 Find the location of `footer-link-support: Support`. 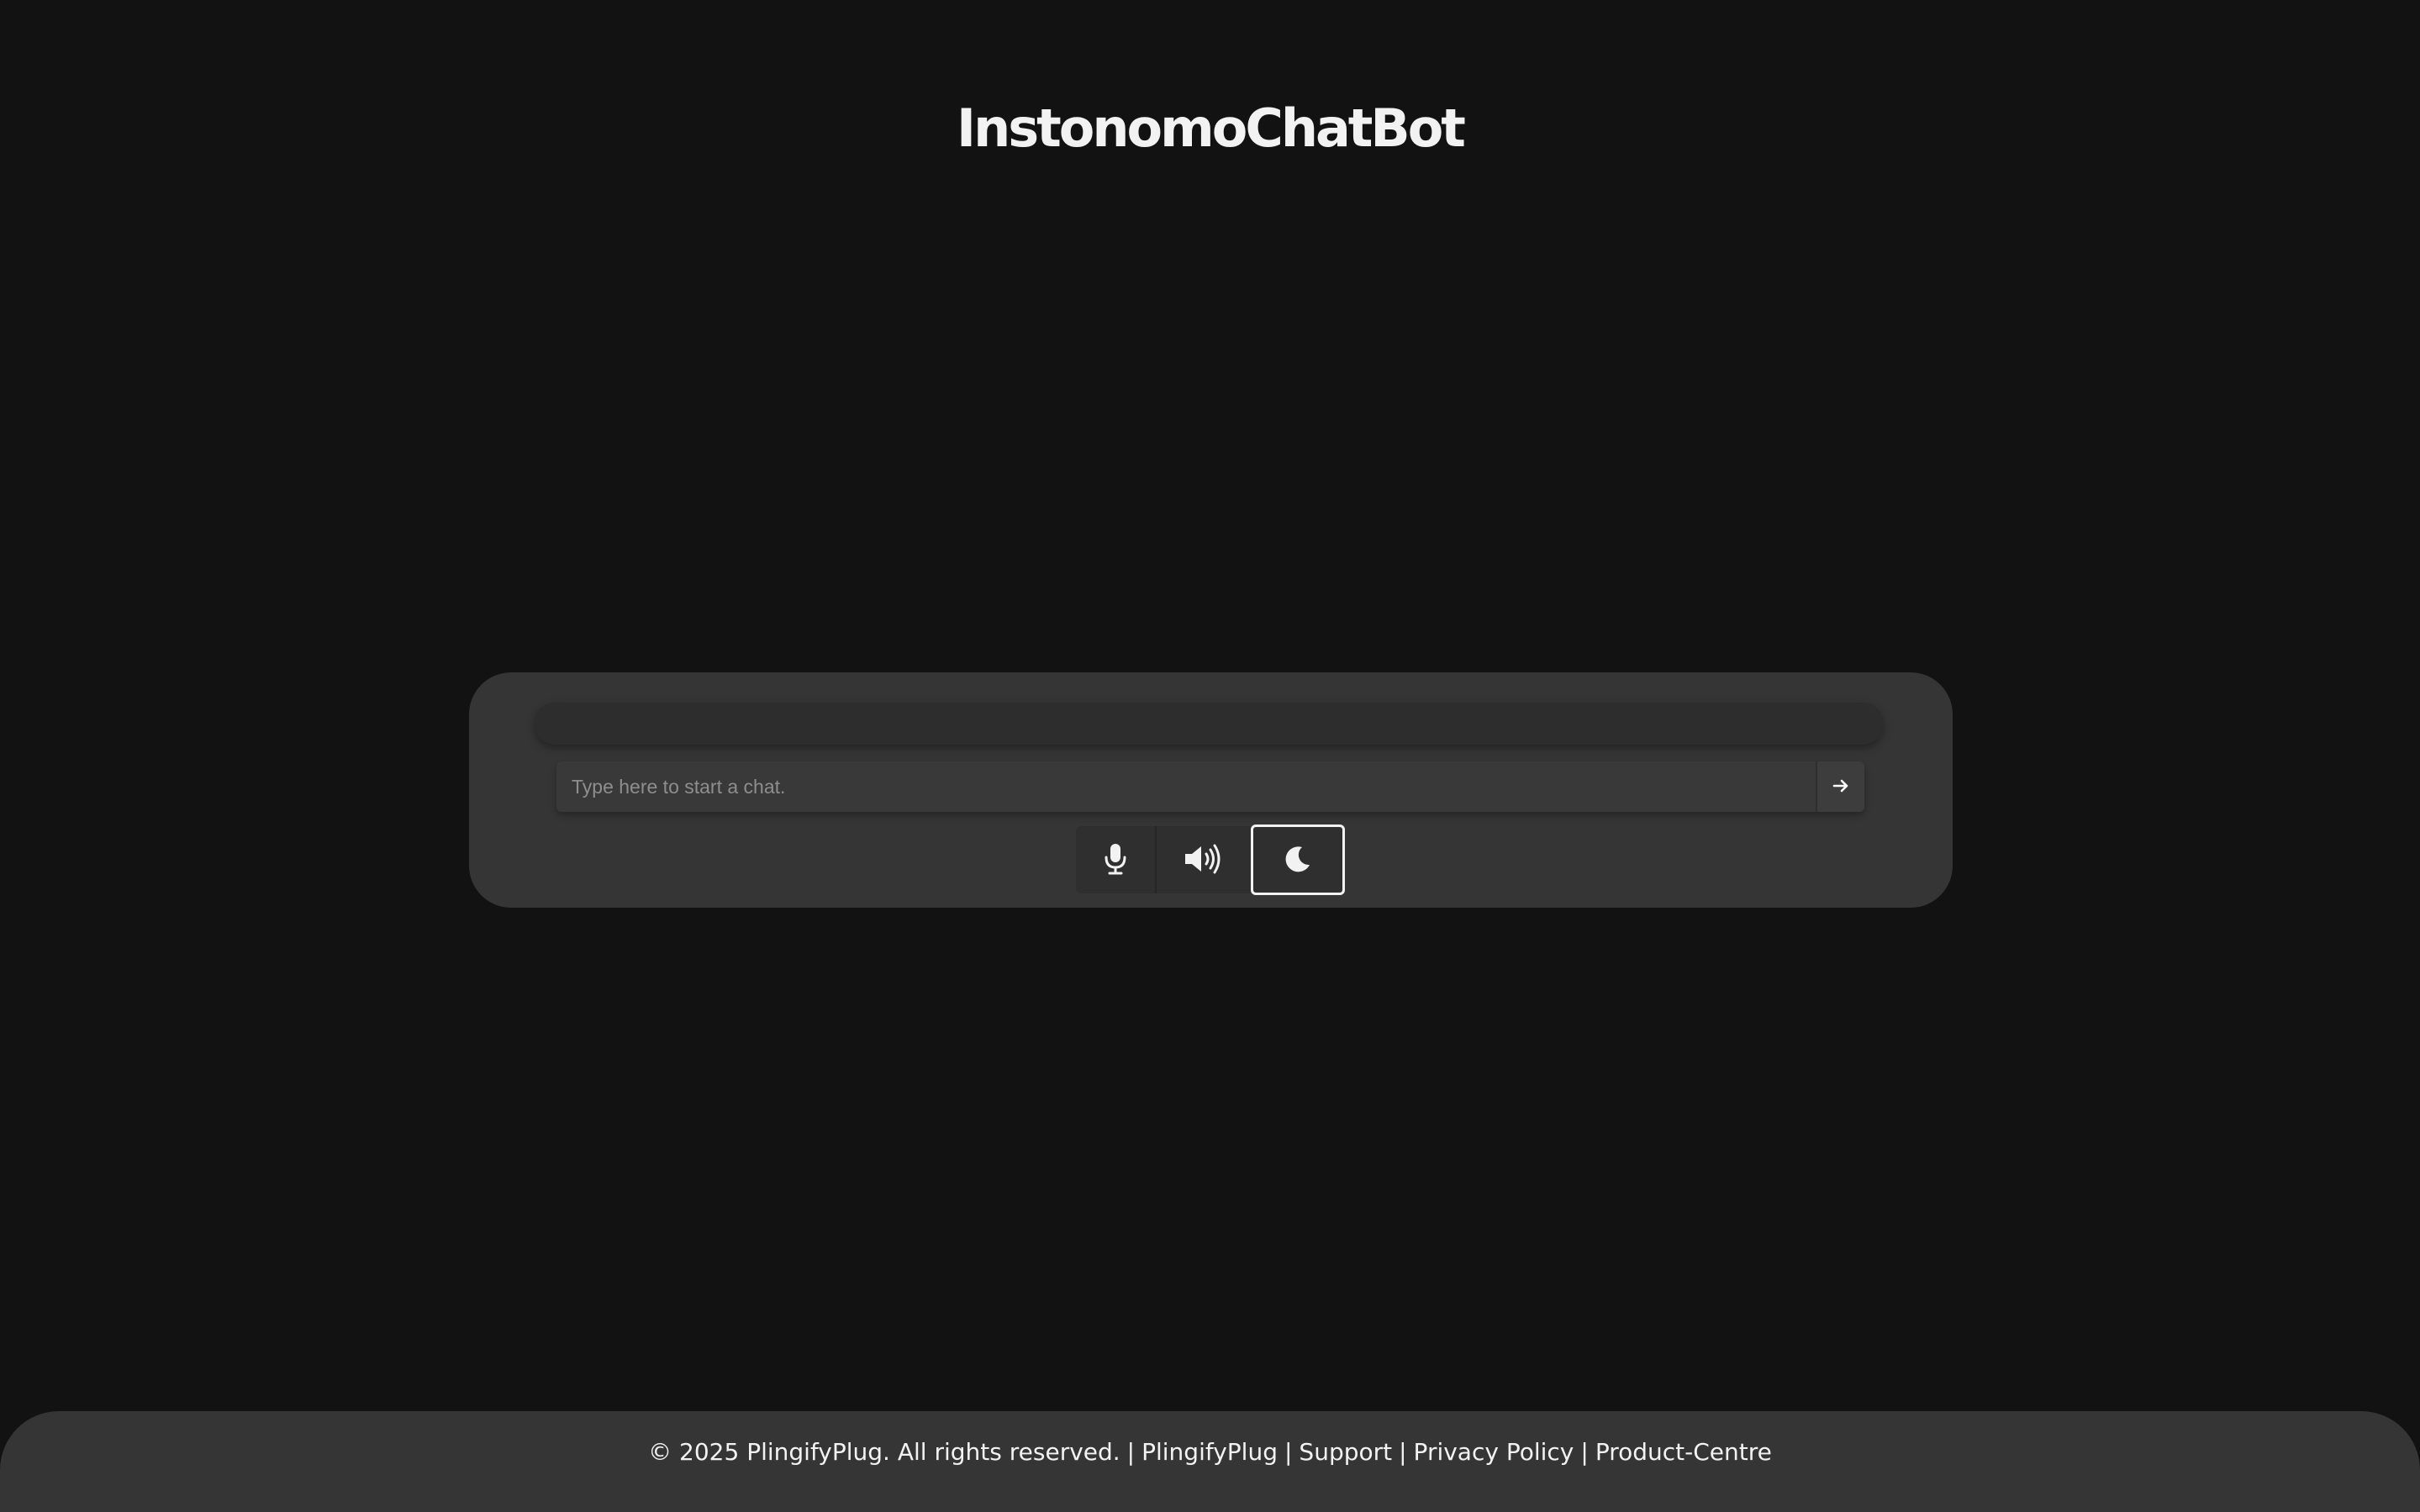

footer-link-support: Support is located at coordinates (1345, 1452).